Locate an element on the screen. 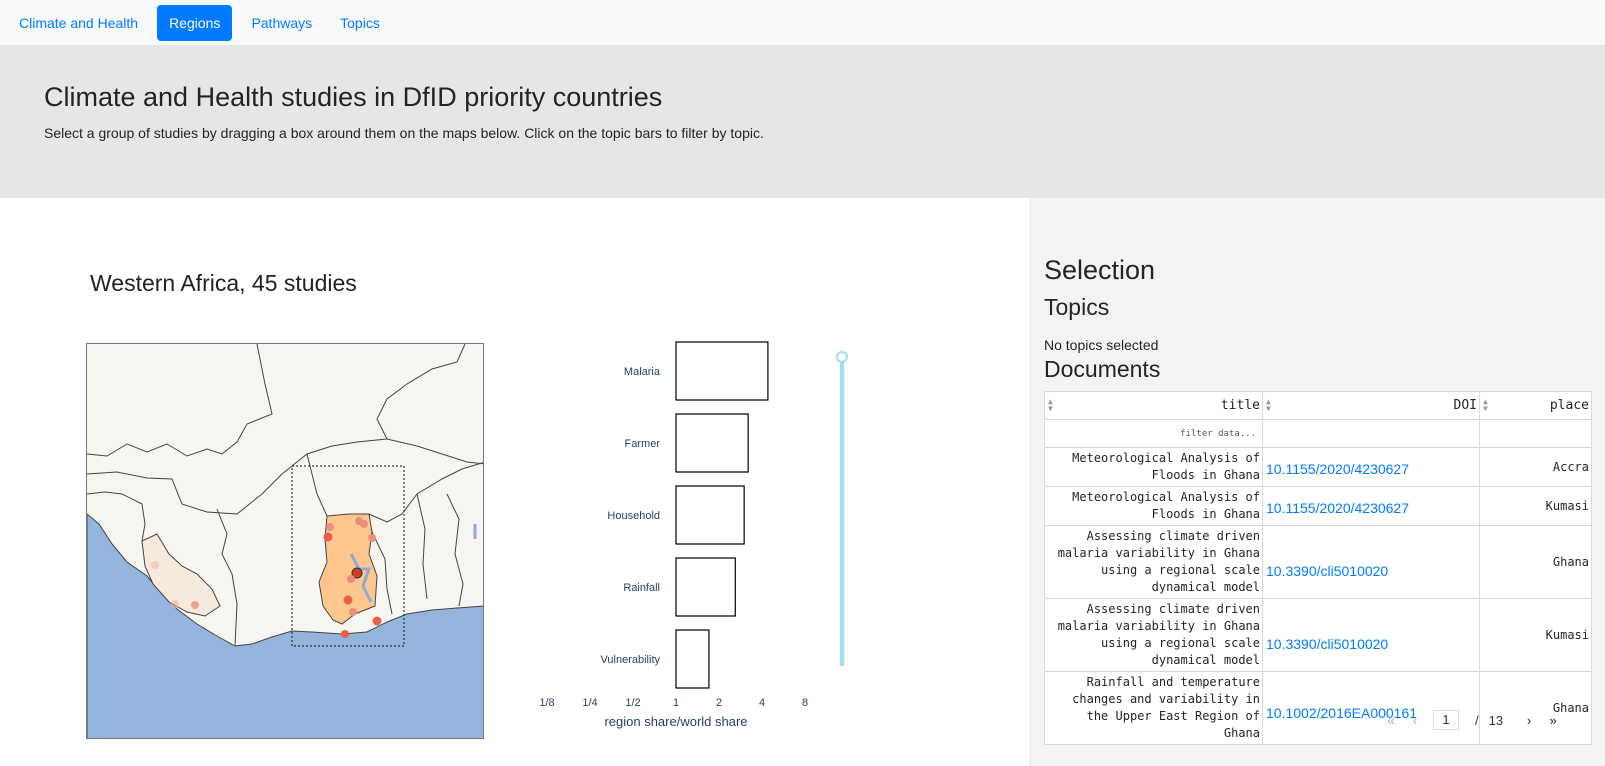  topic-bar-label: Malaria is located at coordinates (642, 372).